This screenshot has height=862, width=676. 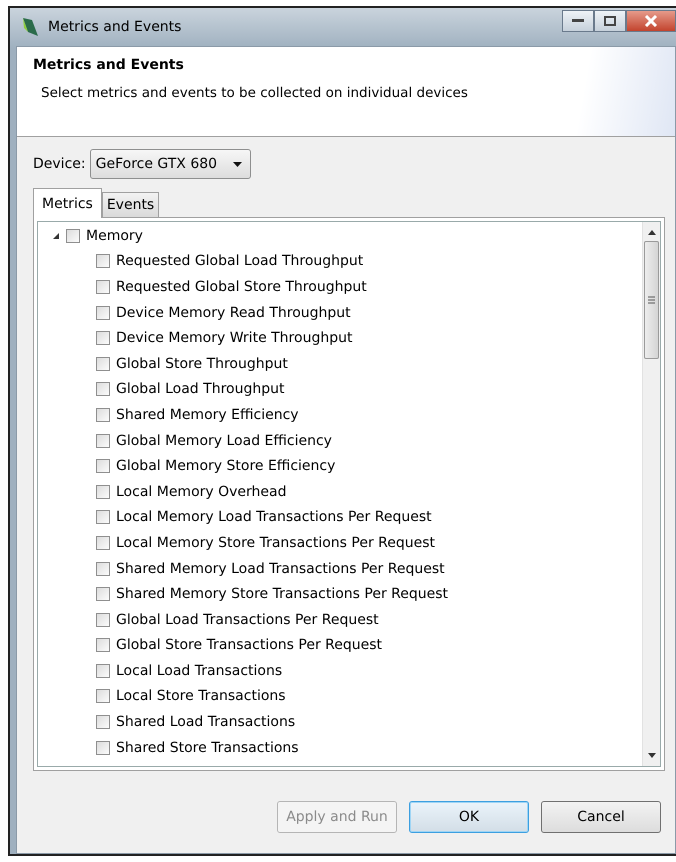 I want to click on header-title: Metrics and Events, so click(x=109, y=65).